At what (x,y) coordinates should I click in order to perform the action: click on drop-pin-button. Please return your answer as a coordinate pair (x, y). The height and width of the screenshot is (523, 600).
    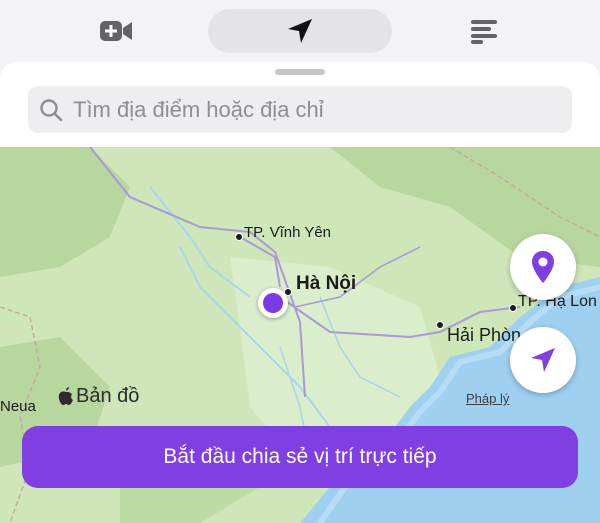
    Looking at the image, I should click on (543, 267).